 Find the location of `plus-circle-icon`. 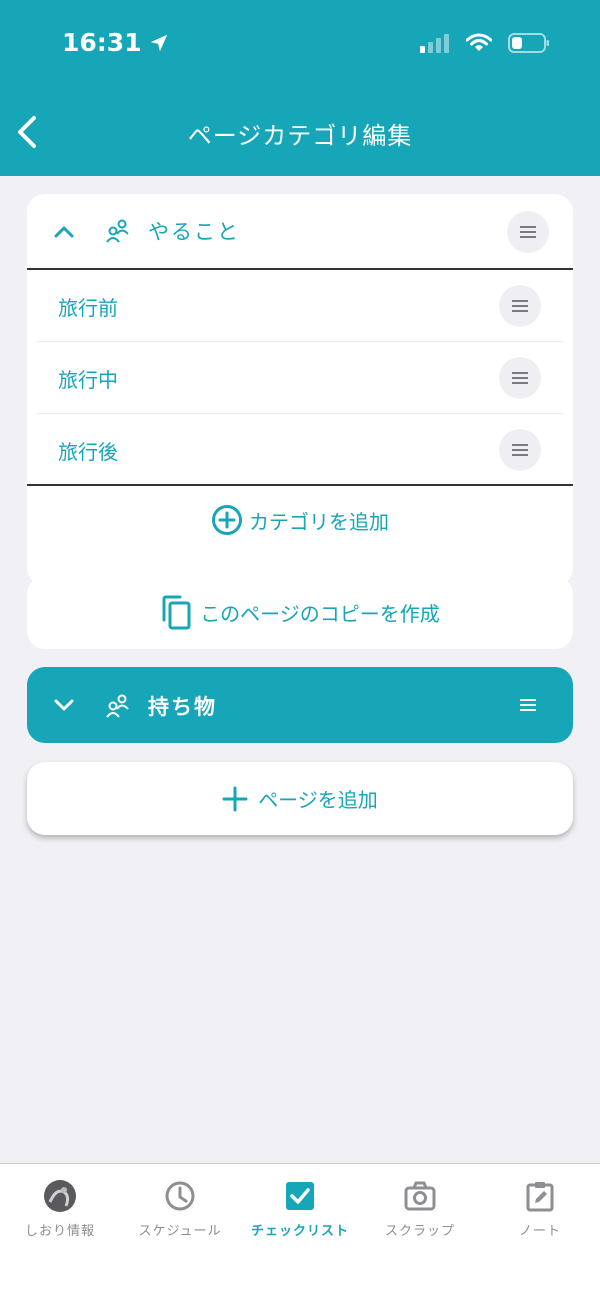

plus-circle-icon is located at coordinates (227, 520).